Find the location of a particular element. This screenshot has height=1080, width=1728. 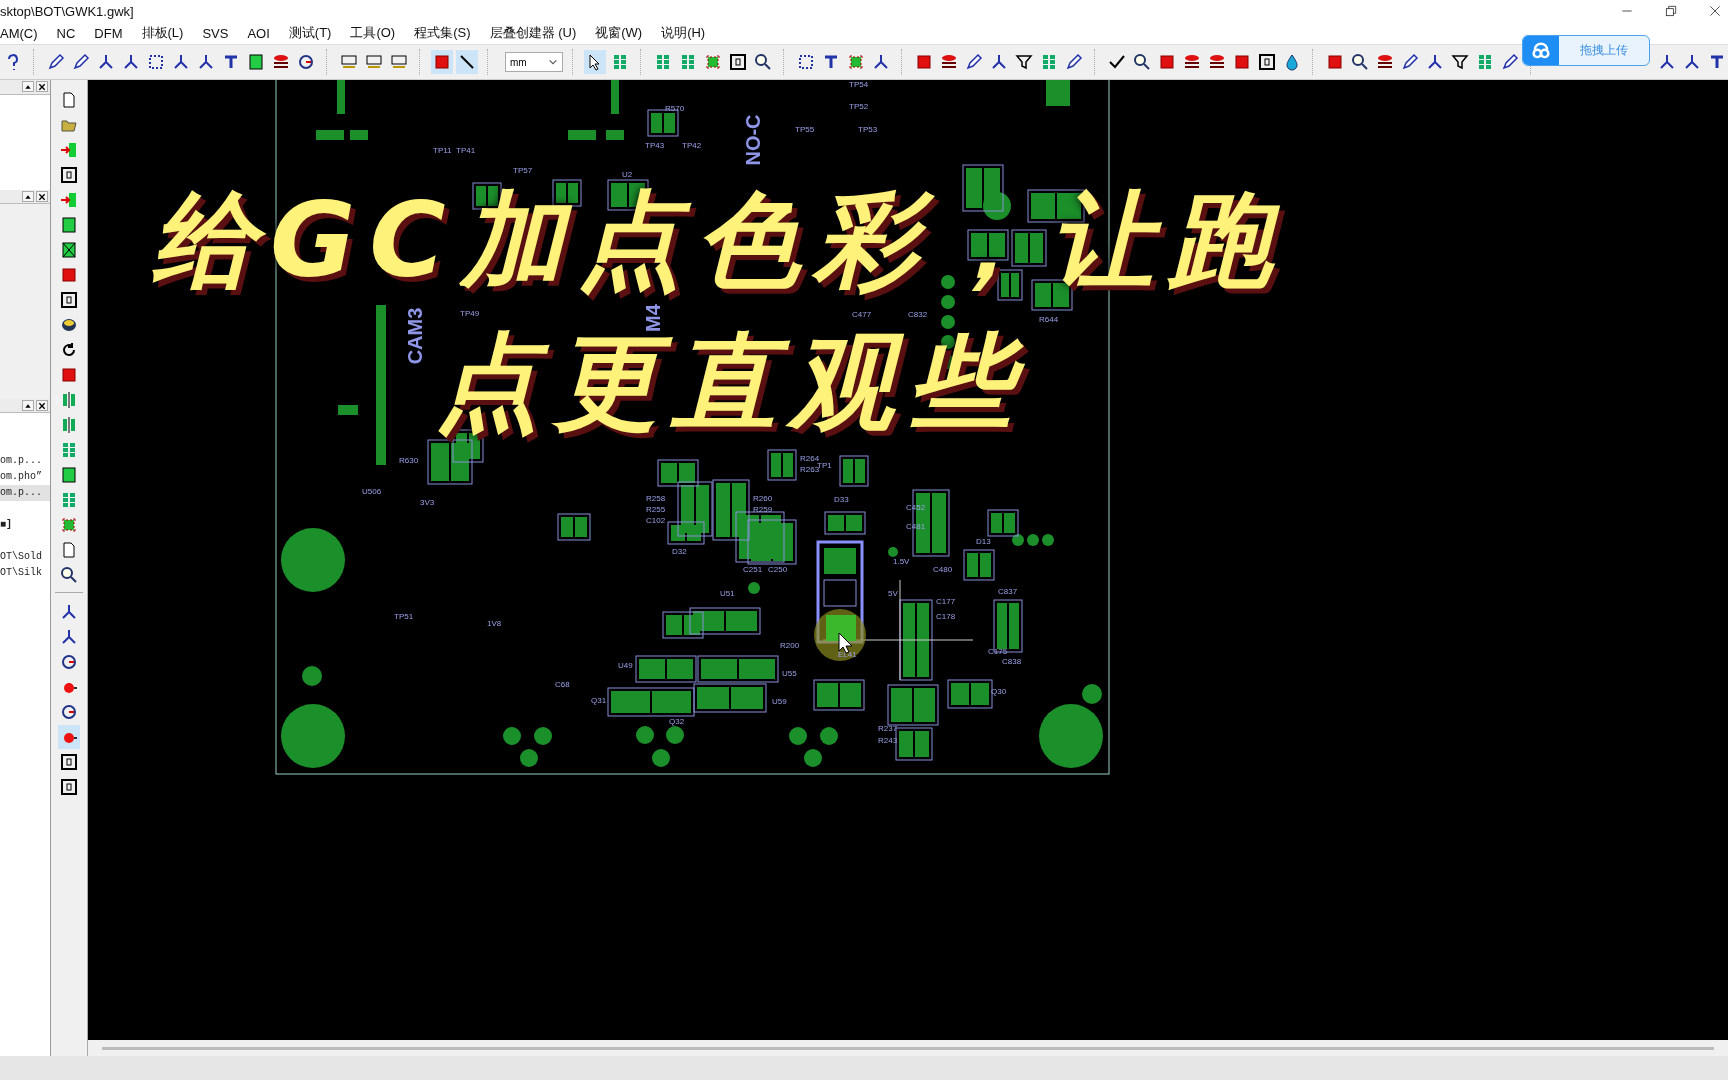

frame-icon is located at coordinates (69, 300).